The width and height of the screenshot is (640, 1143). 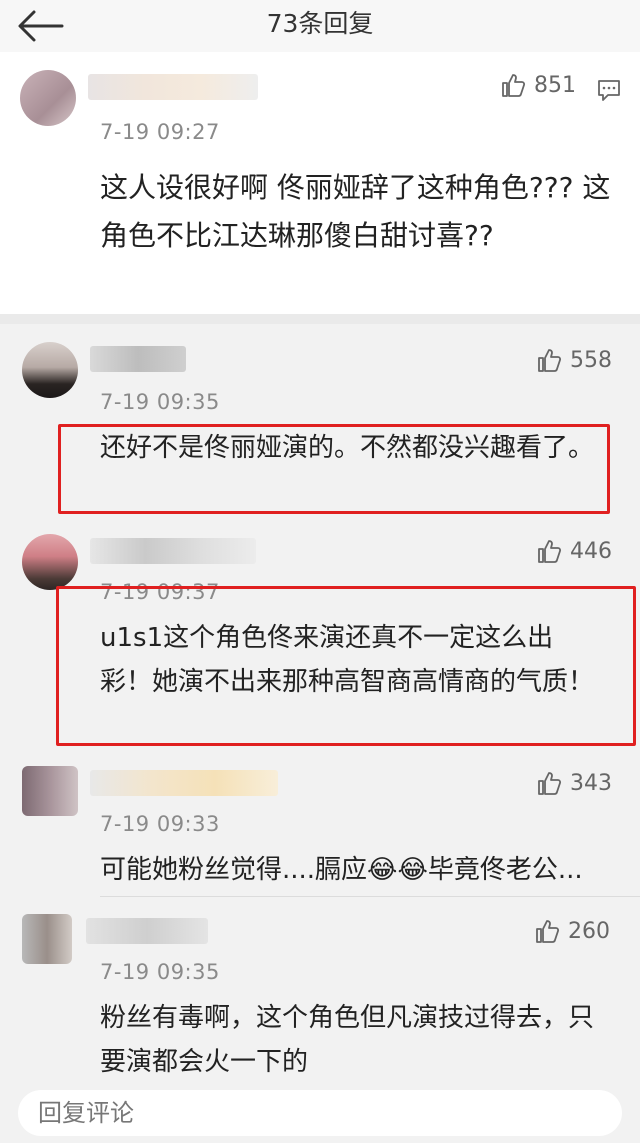 I want to click on comment-text: 这人设很好啊 佟丽娅辞了这种角色??? 这角色不比江达琳那傻白甜讨喜??, so click(x=355, y=211).